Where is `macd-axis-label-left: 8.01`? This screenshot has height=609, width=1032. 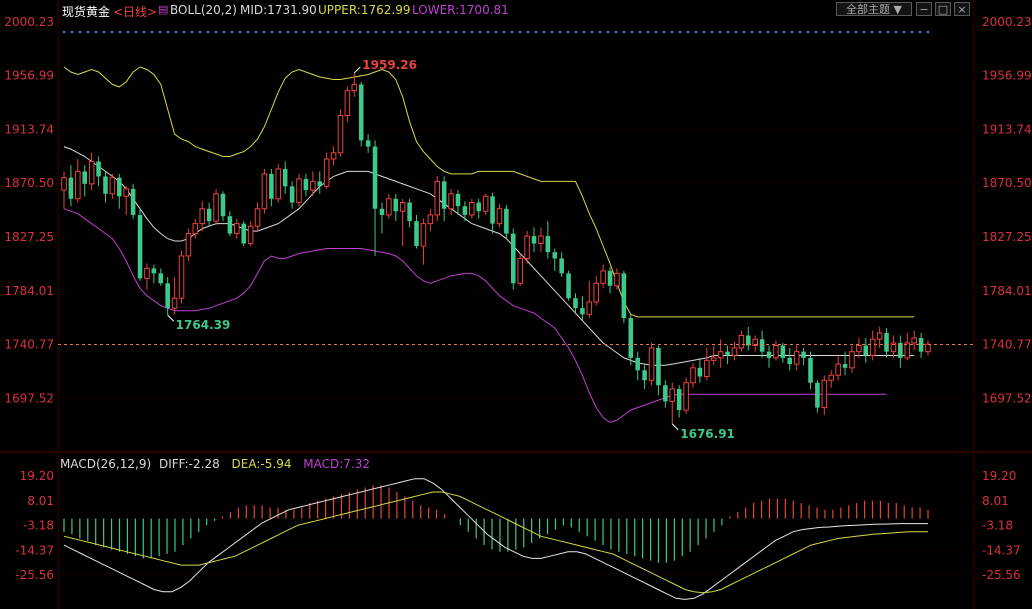 macd-axis-label-left: 8.01 is located at coordinates (40, 501).